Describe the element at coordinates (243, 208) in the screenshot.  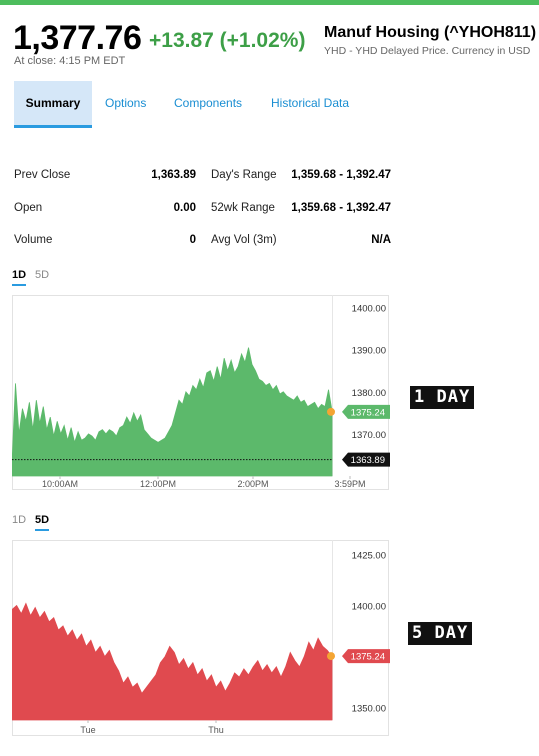
I see `stat-label: 52wk Range` at that location.